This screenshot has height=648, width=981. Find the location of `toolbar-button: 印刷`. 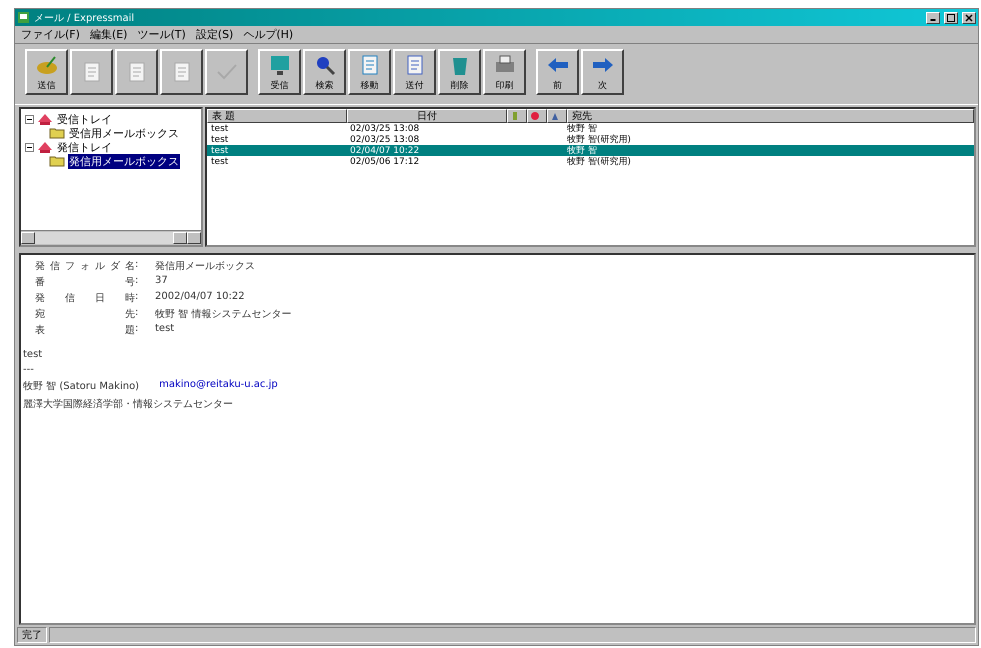

toolbar-button: 印刷 is located at coordinates (504, 72).